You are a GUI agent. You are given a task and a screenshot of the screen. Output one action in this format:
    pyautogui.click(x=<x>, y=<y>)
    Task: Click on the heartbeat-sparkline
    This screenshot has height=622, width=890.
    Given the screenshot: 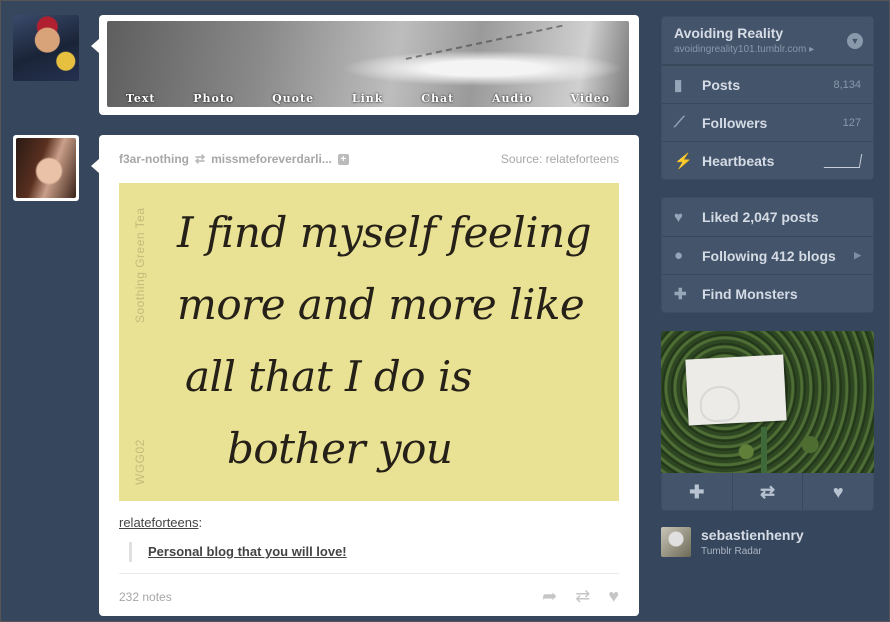 What is the action you would take?
    pyautogui.click(x=843, y=160)
    